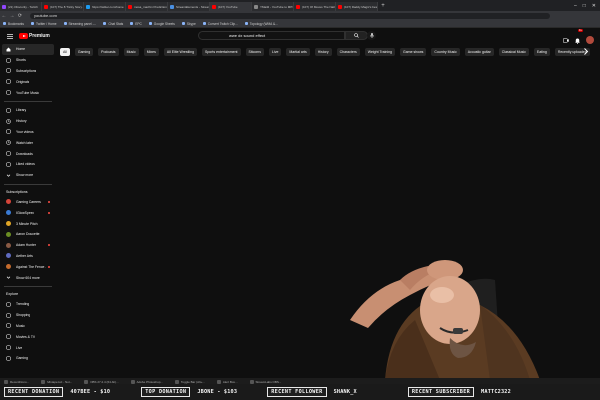 The width and height of the screenshot is (600, 400). Describe the element at coordinates (28, 223) in the screenshot. I see `subscription-item: 3 Minute Pitch` at that location.